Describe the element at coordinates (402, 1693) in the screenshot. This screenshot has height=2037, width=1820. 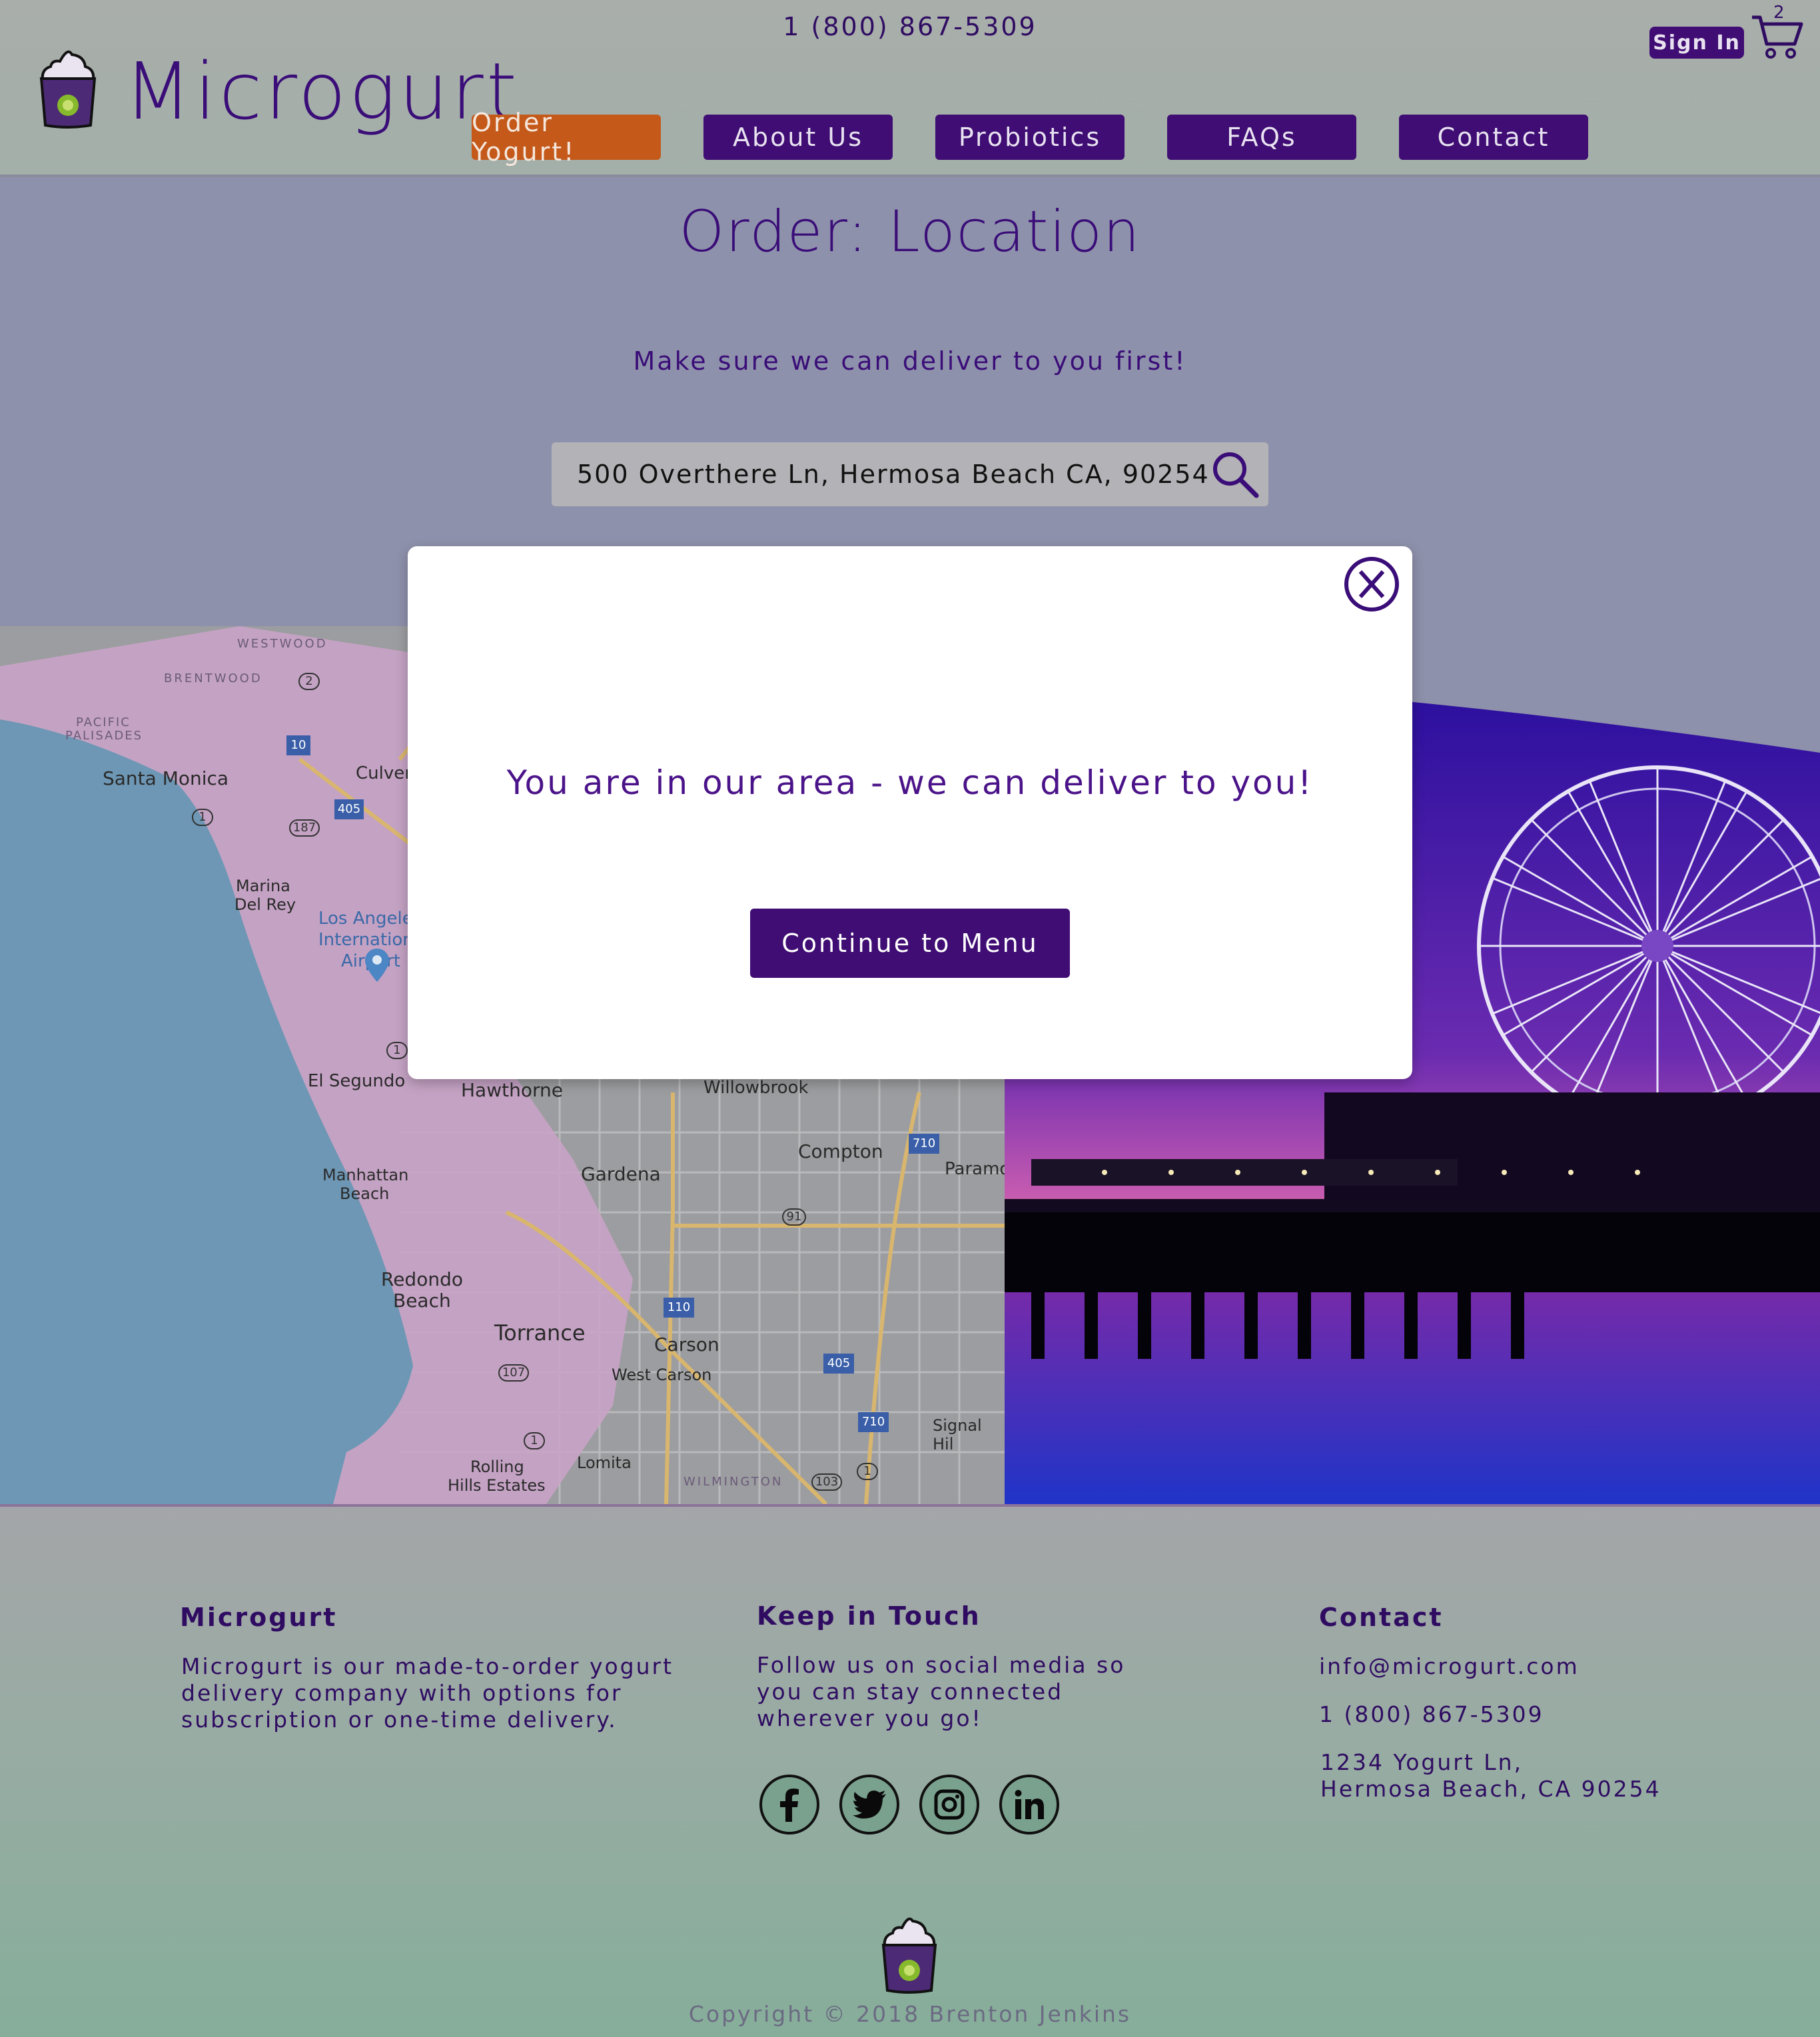
I see `footer-about-line-2: delivery company with options for` at that location.